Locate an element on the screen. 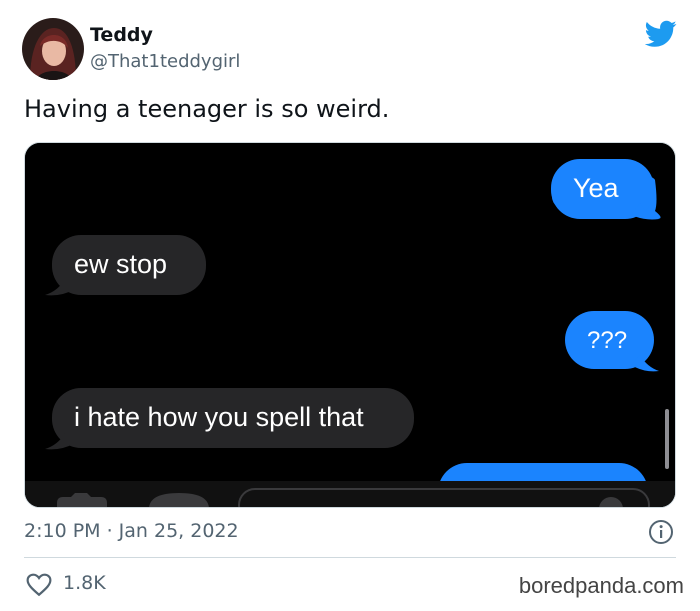  heart-icon is located at coordinates (39, 585).